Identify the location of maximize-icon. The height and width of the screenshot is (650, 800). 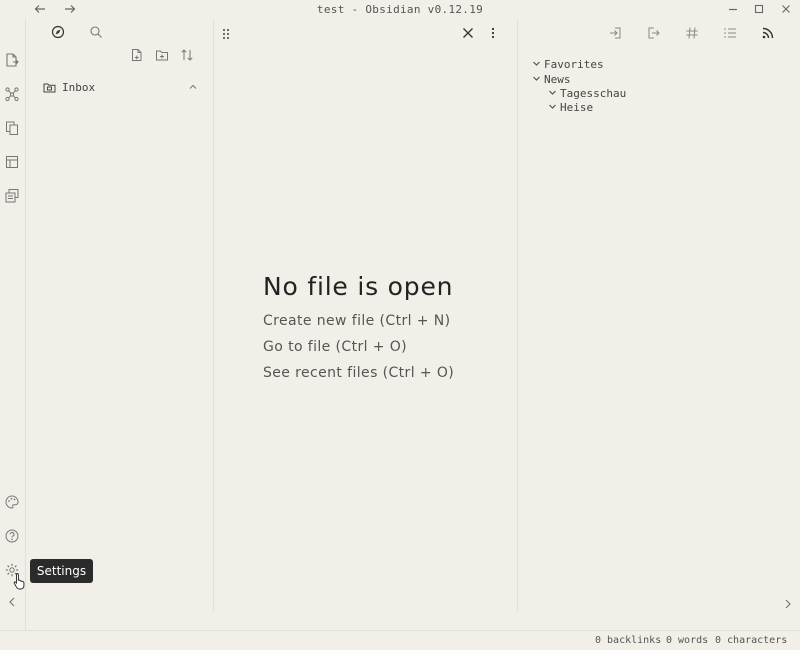
(760, 10).